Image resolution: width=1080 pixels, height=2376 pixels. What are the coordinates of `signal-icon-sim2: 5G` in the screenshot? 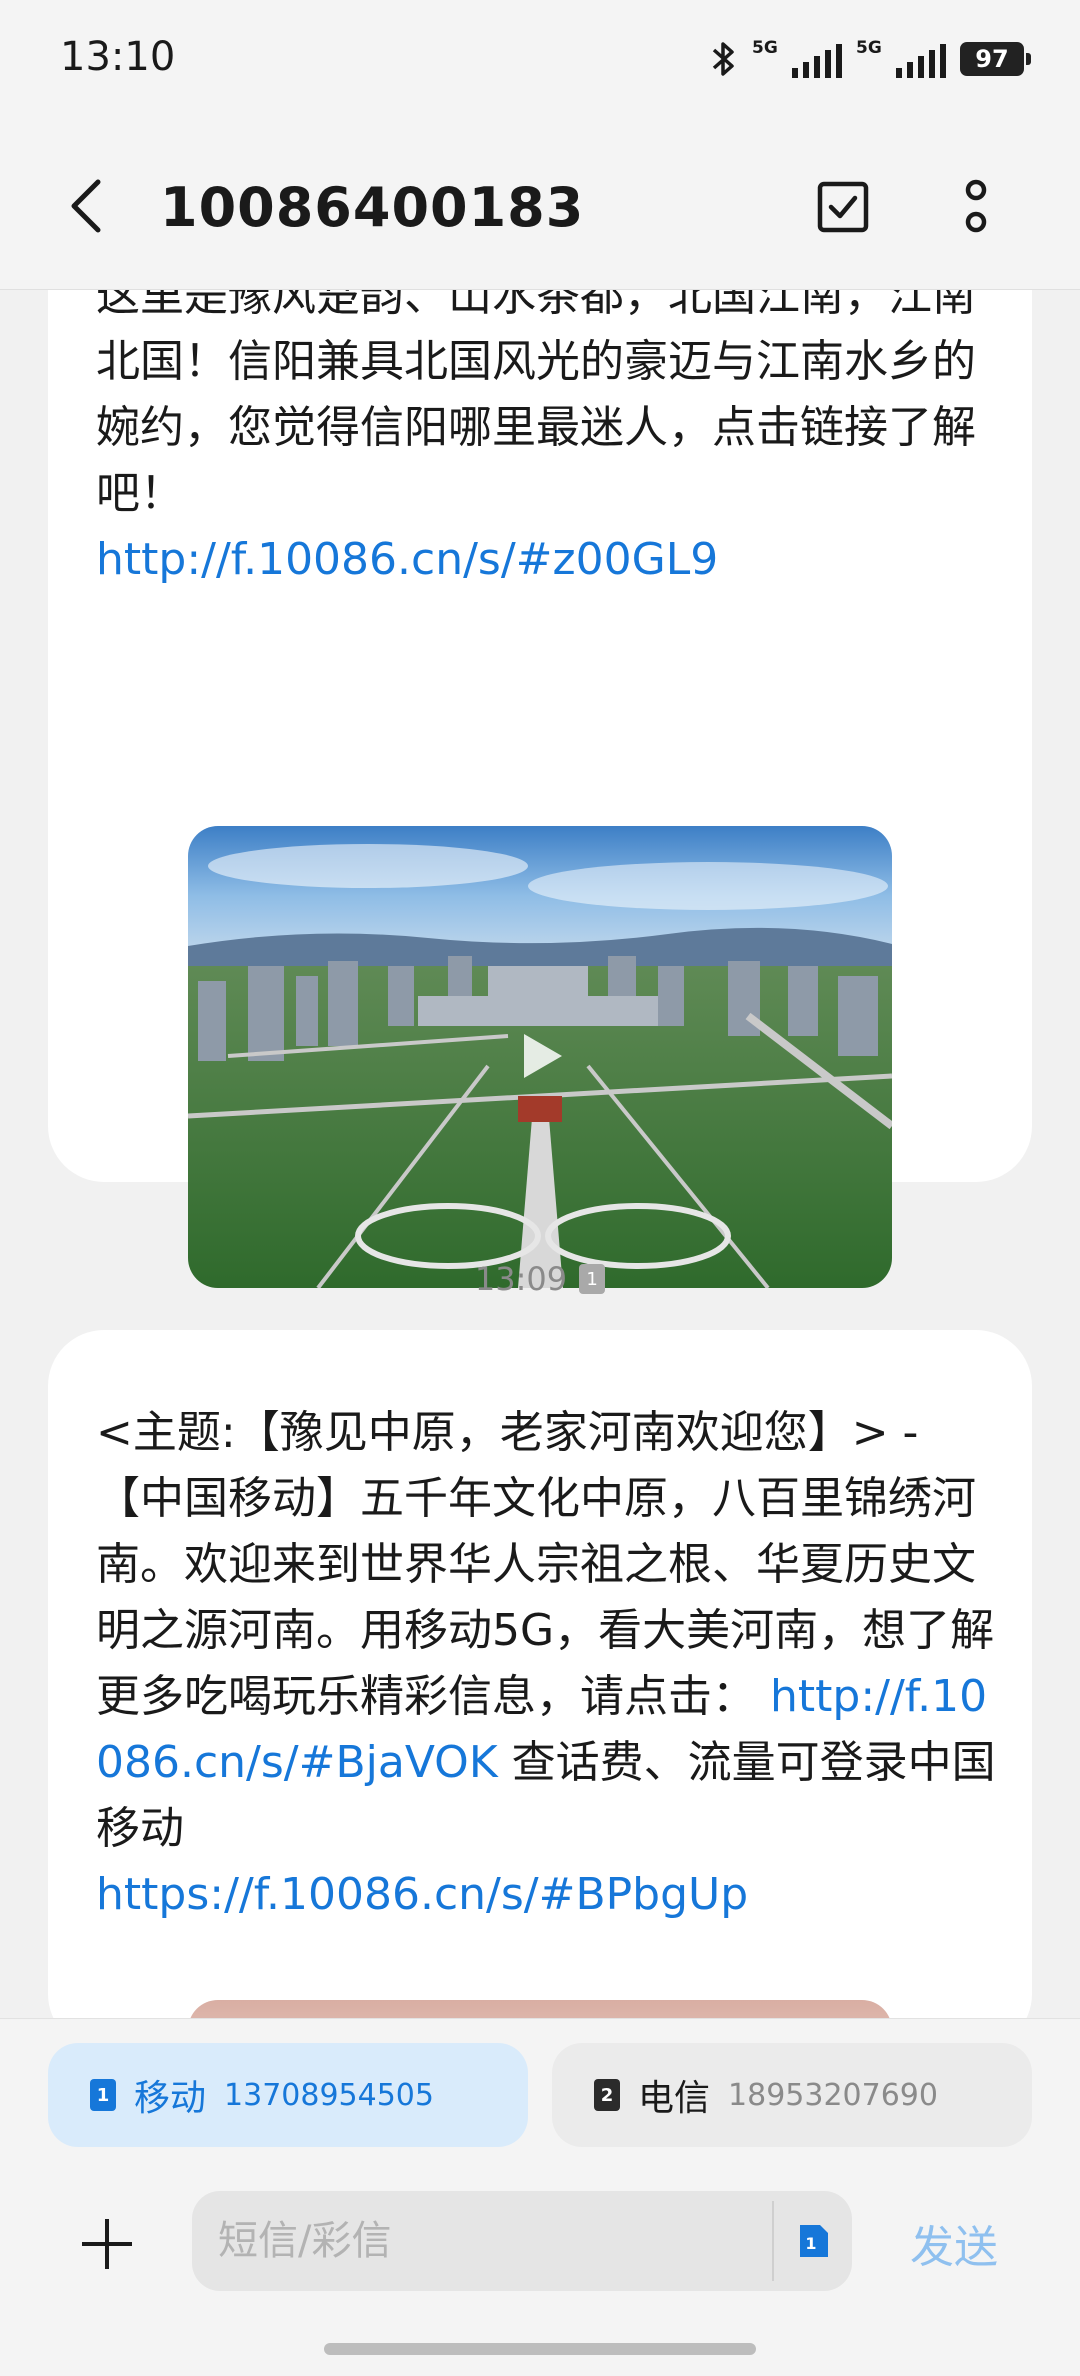 It's located at (901, 58).